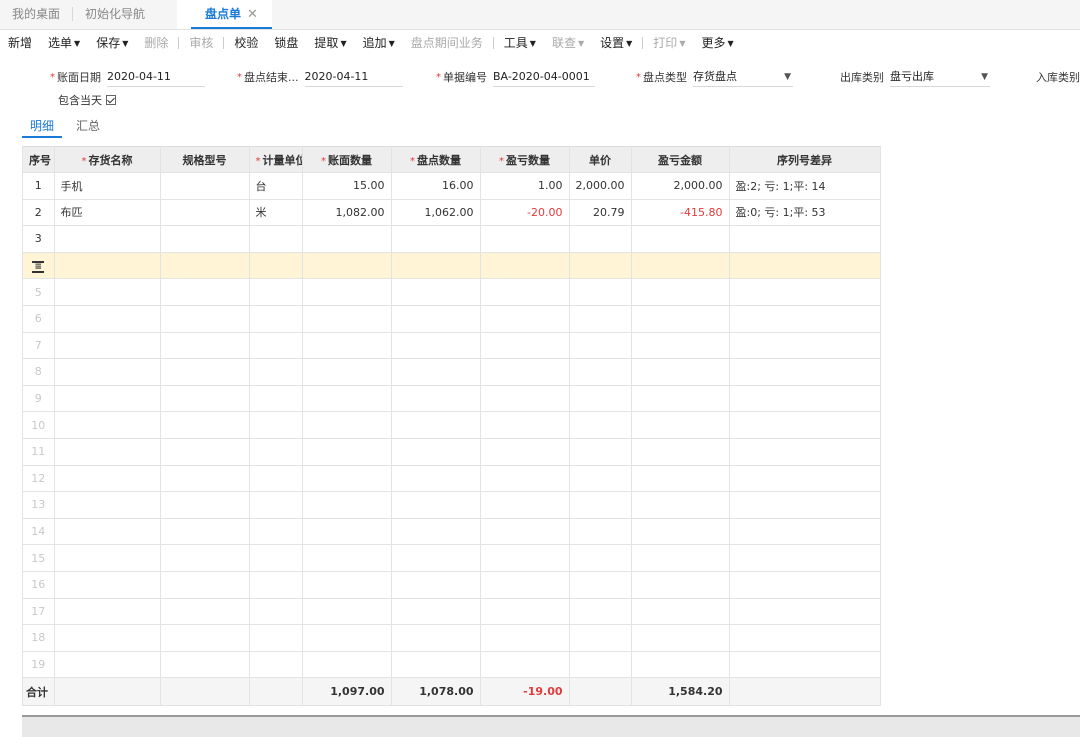 The height and width of the screenshot is (737, 1080). Describe the element at coordinates (39, 505) in the screenshot. I see `table-cell: 13` at that location.